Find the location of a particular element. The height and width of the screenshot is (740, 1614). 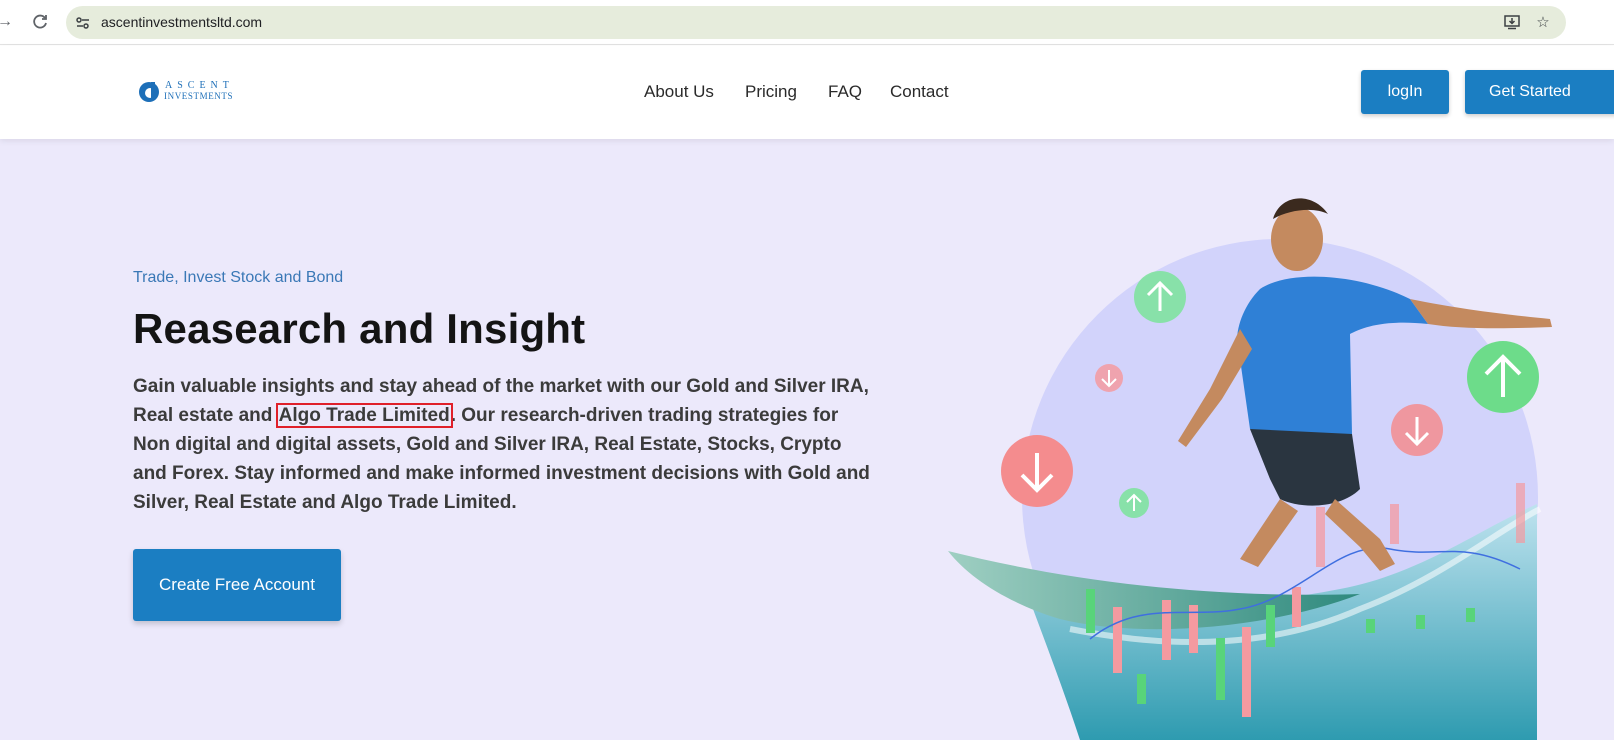

reload-icon is located at coordinates (40, 22).